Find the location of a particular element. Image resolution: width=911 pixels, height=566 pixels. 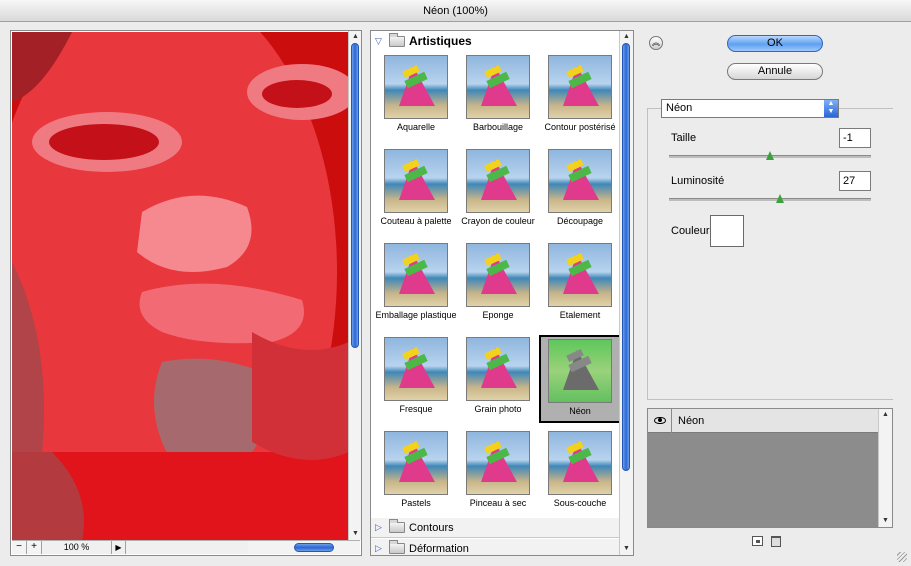

filter-label: Néon is located at coordinates (580, 411).